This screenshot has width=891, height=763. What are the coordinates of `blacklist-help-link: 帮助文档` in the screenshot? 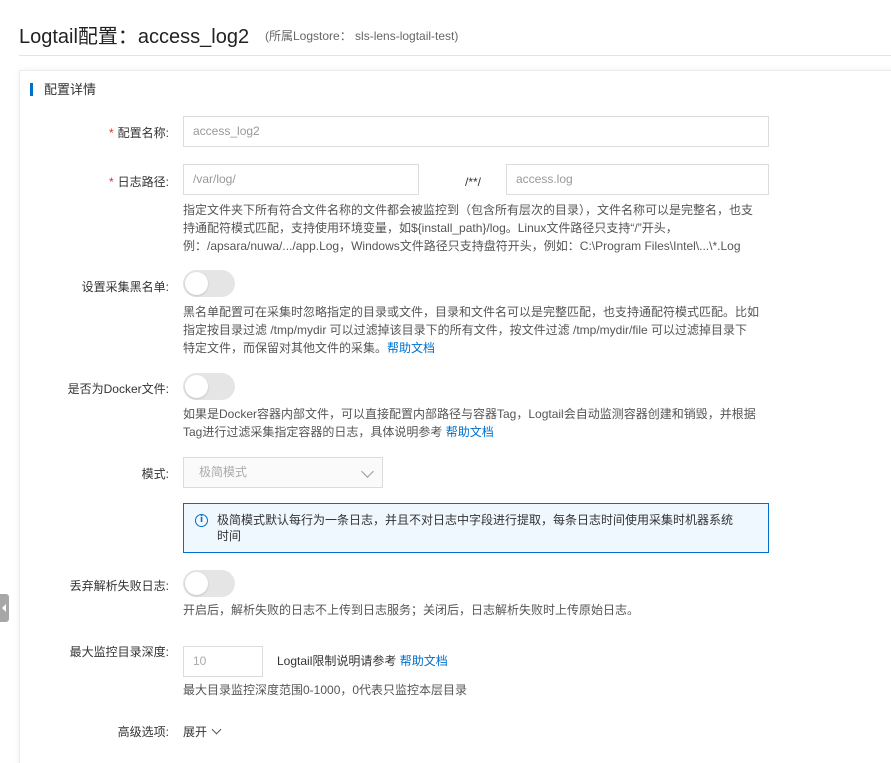 It's located at (411, 348).